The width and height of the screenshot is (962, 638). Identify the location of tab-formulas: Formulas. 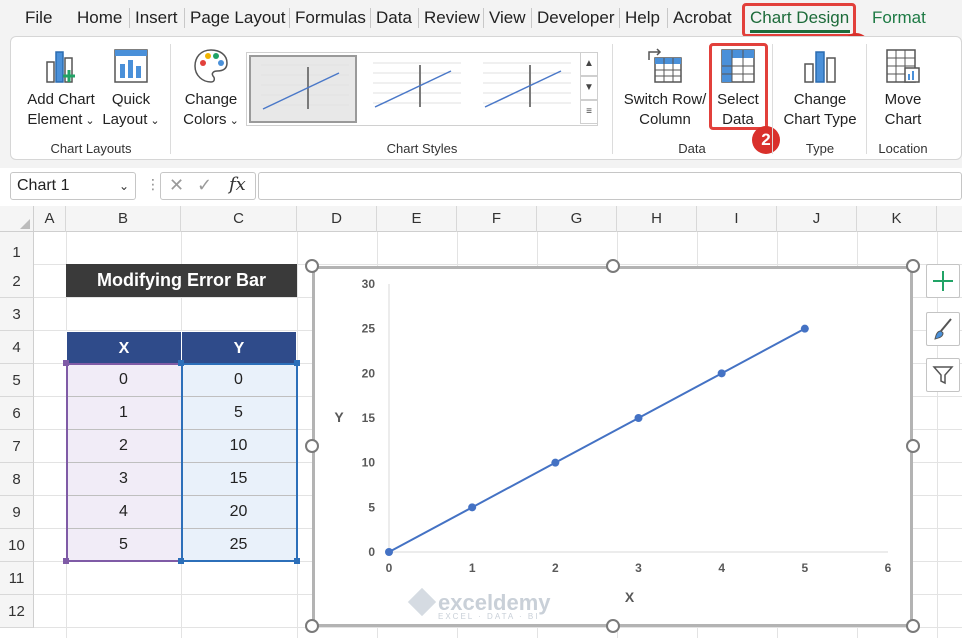
(330, 18).